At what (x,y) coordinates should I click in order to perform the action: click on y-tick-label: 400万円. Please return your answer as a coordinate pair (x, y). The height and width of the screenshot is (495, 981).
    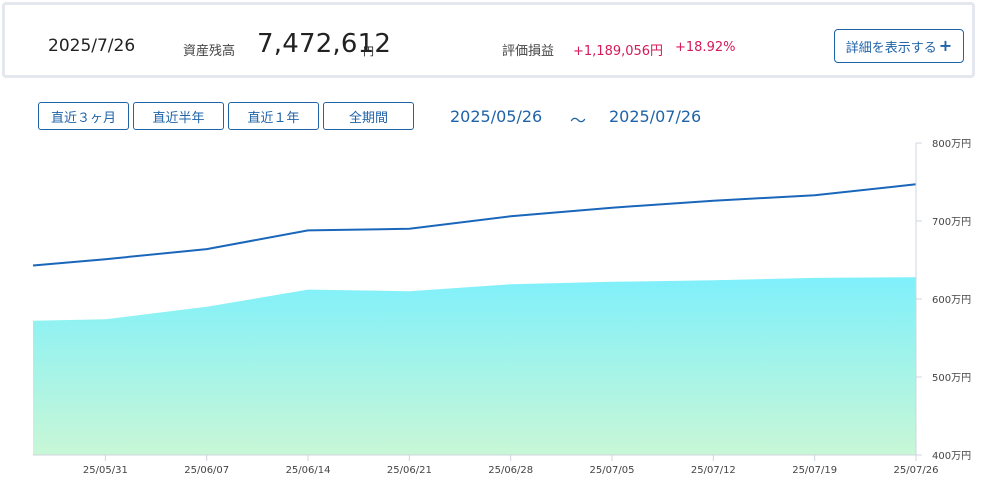
    Looking at the image, I should click on (951, 456).